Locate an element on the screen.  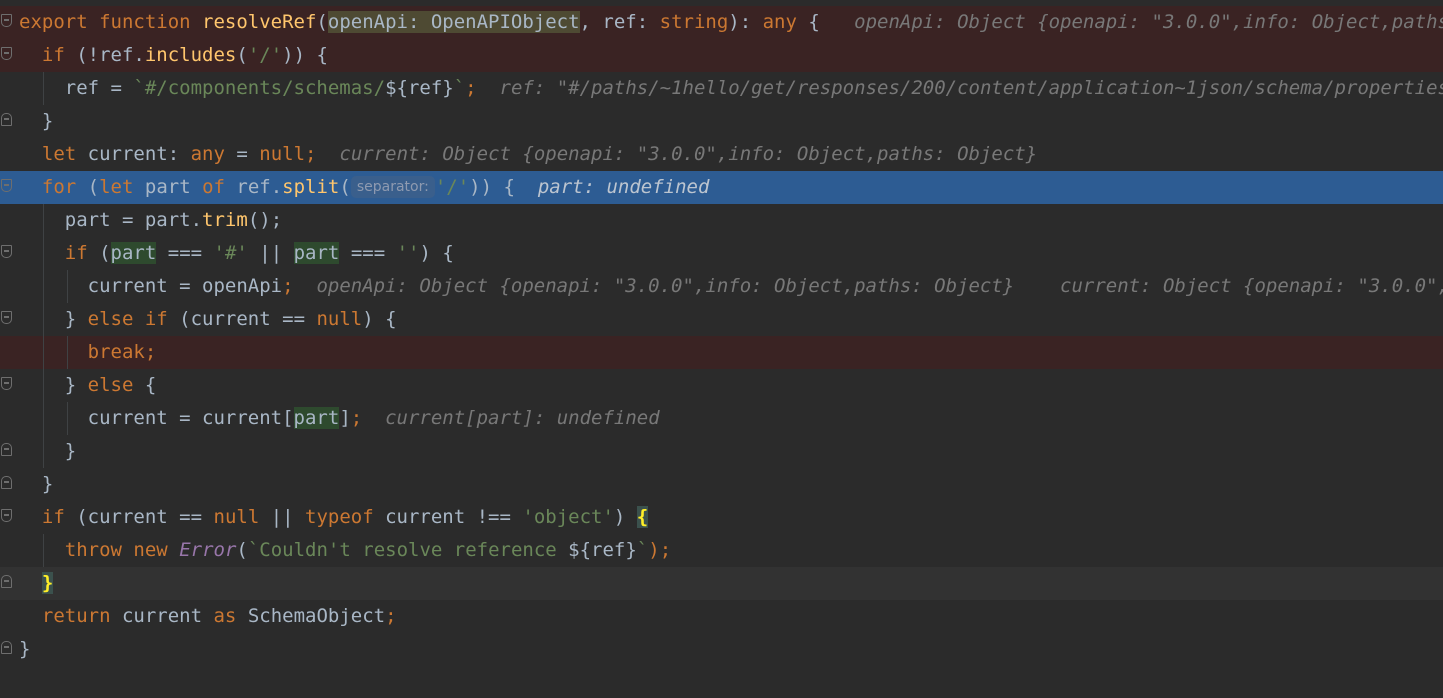
code-token: throw is located at coordinates (93, 550).